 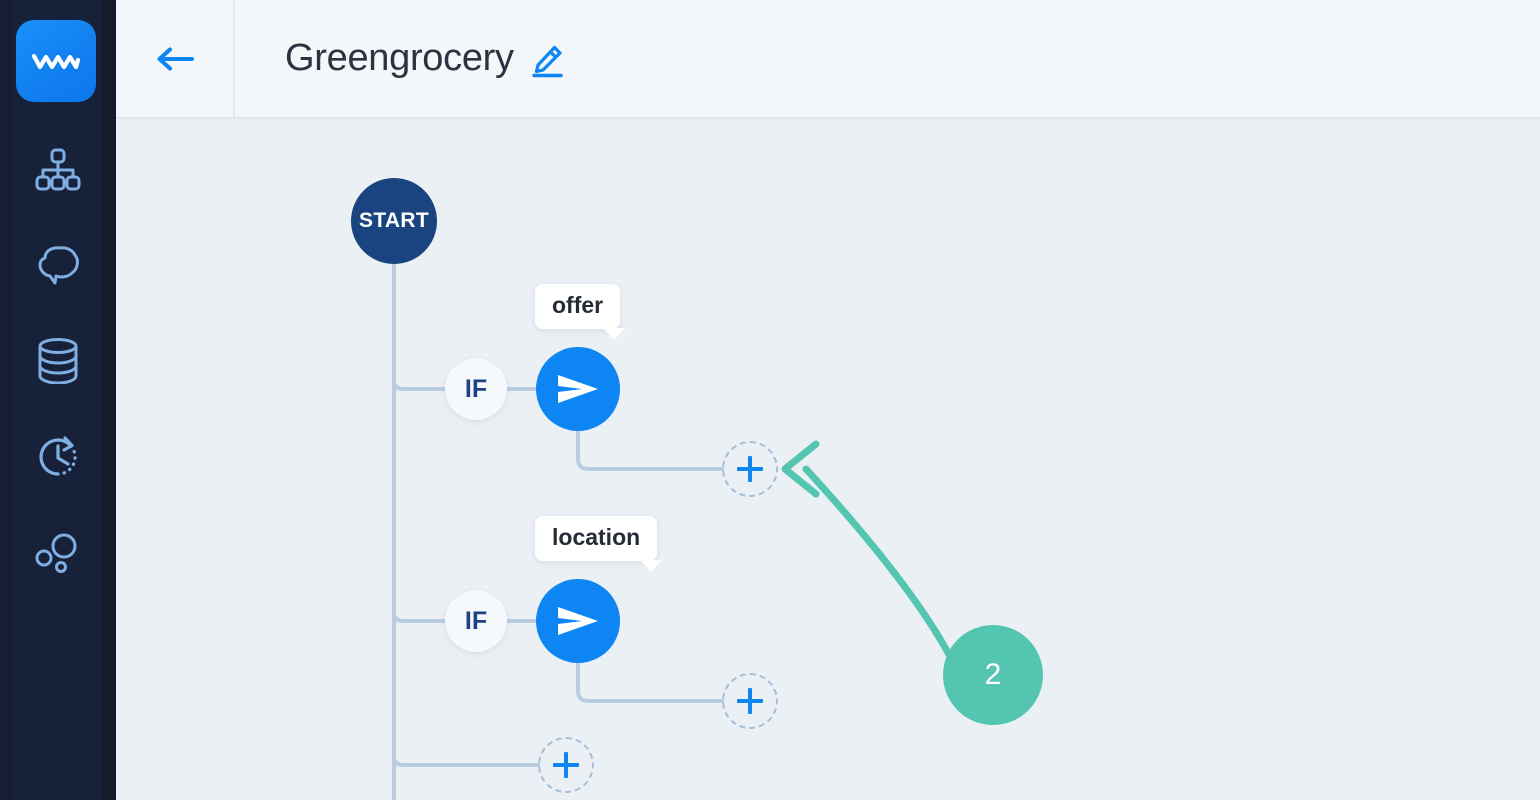 I want to click on tooltip-offer: offer, so click(x=580, y=312).